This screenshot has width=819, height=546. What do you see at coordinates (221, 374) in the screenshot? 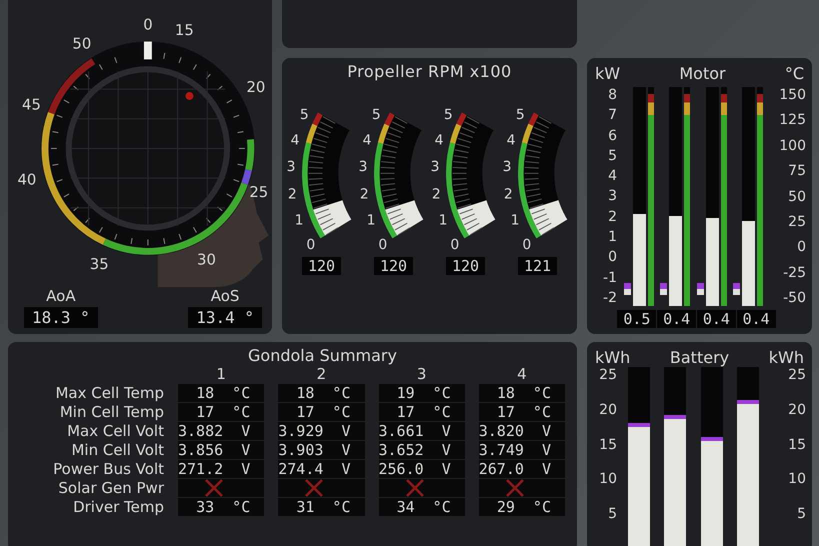
I see `column-header: 1` at bounding box center [221, 374].